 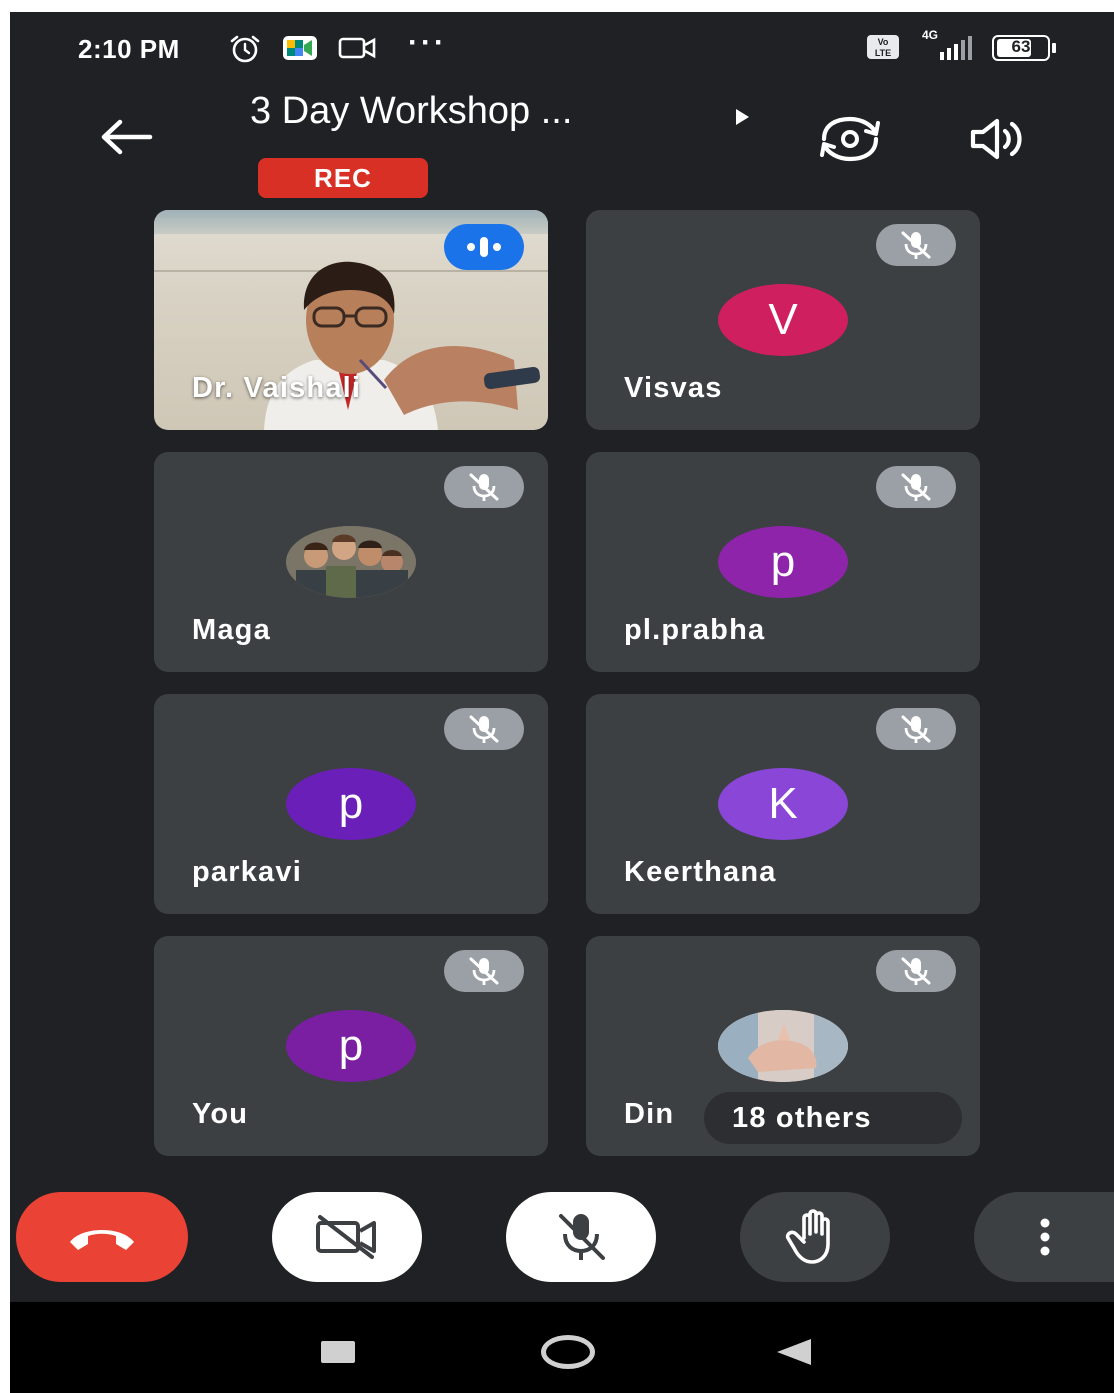 I want to click on status-overflow-dots: ···, so click(x=427, y=42).